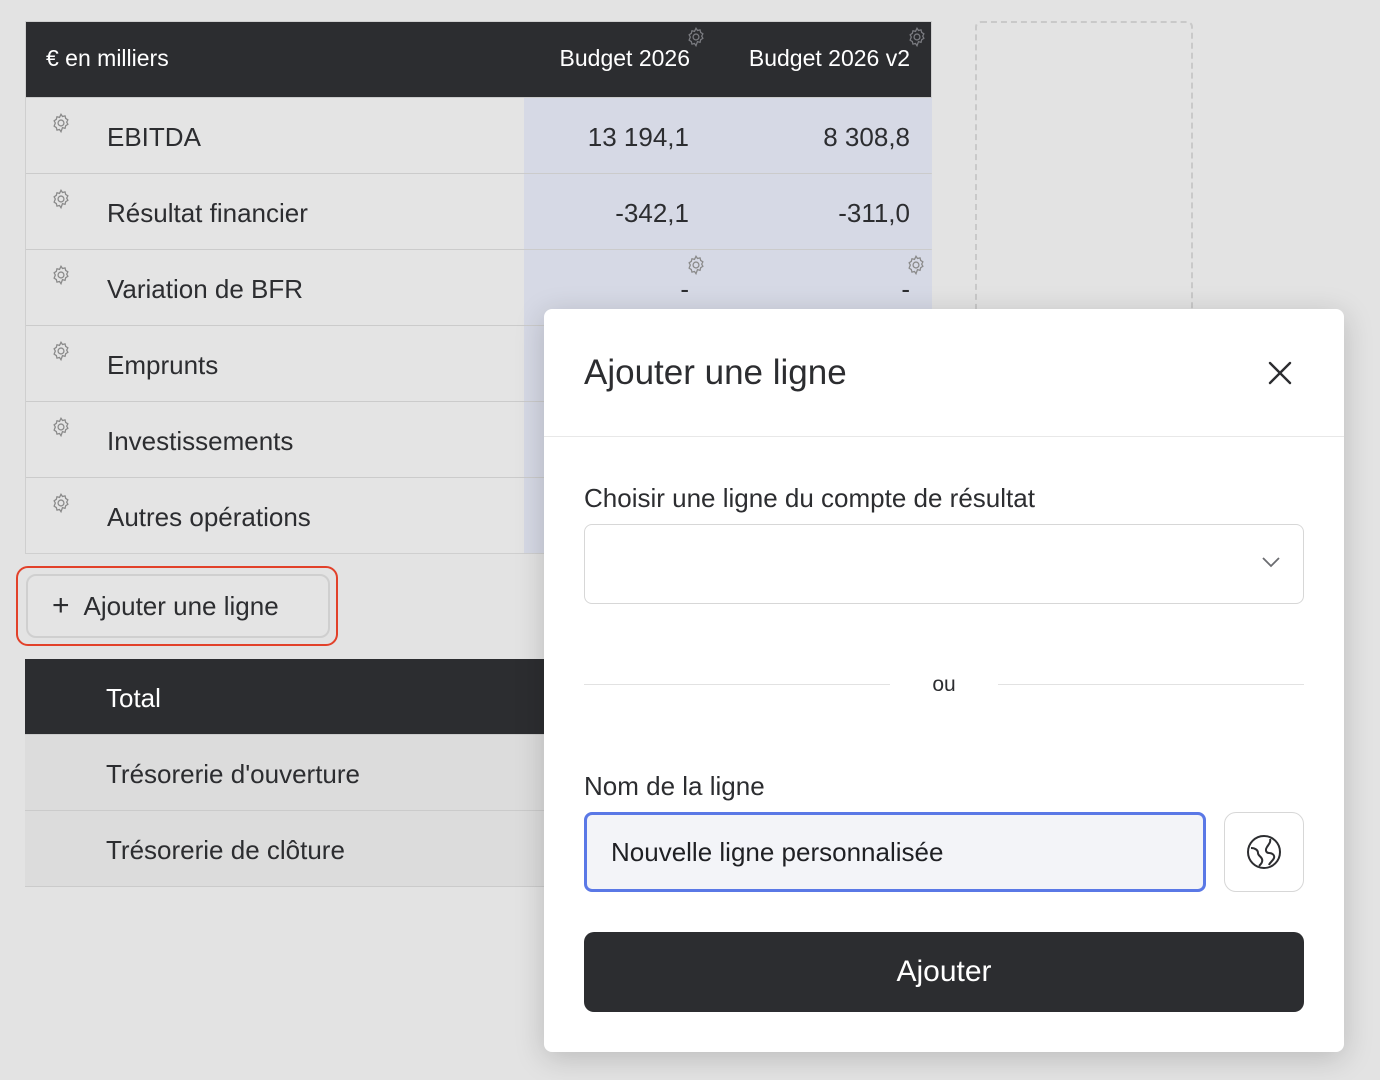 The height and width of the screenshot is (1080, 1380). Describe the element at coordinates (1084, 171) in the screenshot. I see `drop-zone-placeholder` at that location.